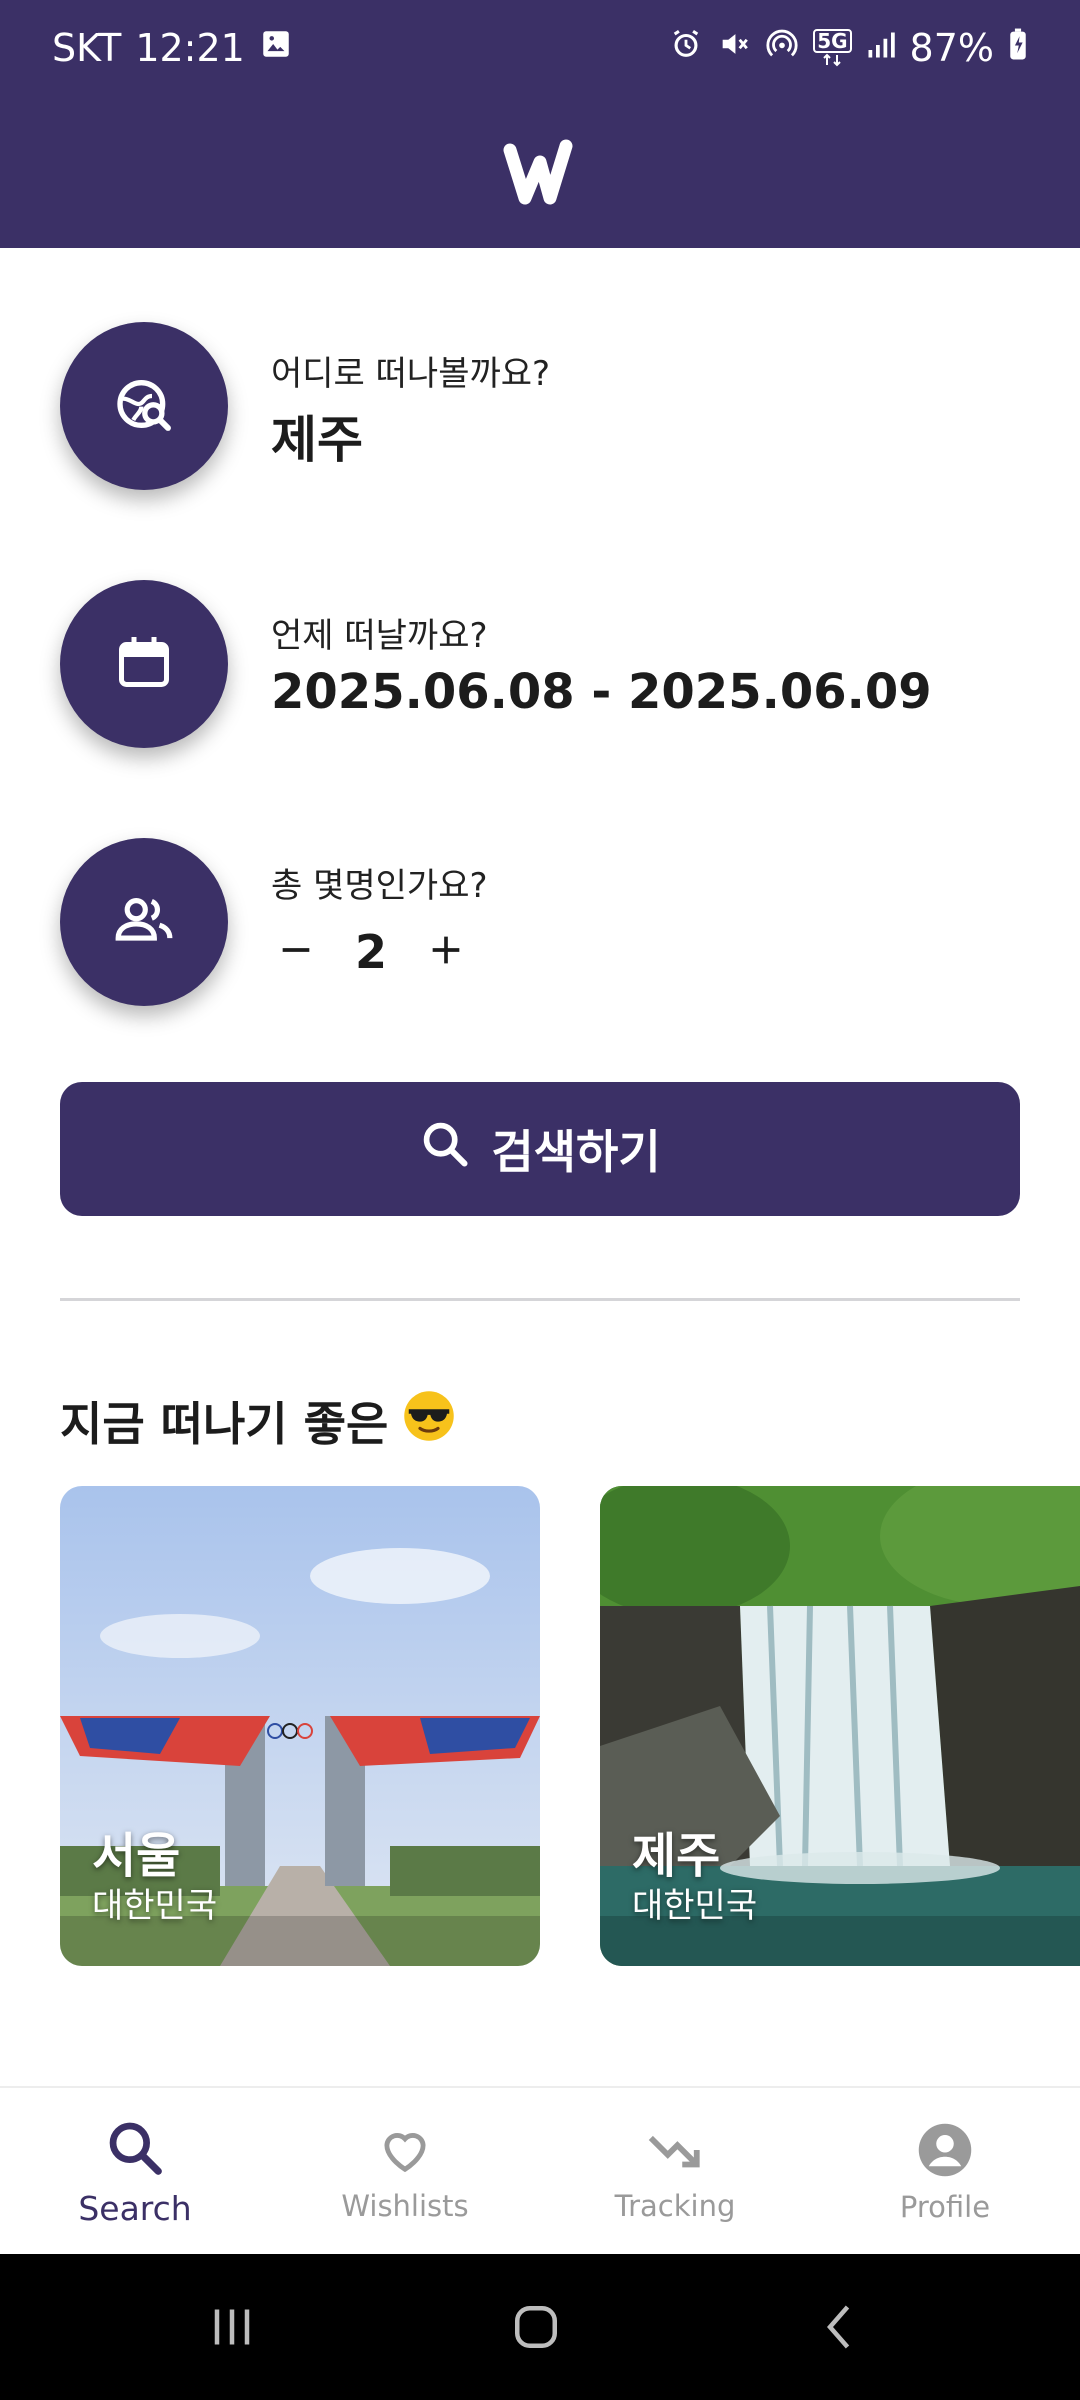 Image resolution: width=1080 pixels, height=2400 pixels. I want to click on recents-icon, so click(232, 2329).